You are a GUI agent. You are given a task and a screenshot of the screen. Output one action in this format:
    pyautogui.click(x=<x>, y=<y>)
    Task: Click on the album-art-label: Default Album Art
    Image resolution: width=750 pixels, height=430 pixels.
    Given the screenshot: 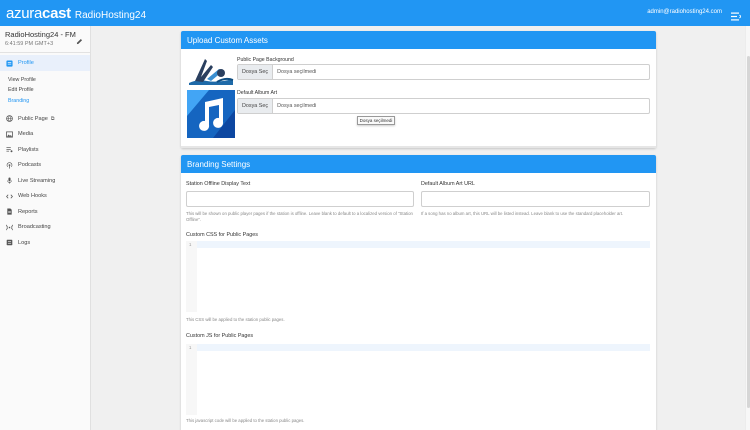 What is the action you would take?
    pyautogui.click(x=257, y=93)
    